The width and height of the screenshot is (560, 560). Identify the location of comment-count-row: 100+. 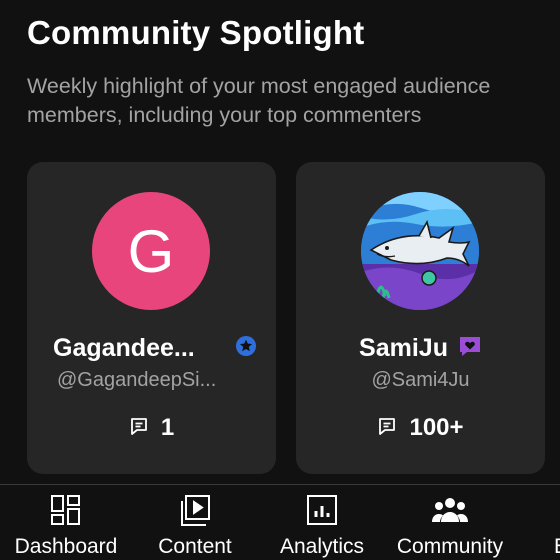
(420, 428).